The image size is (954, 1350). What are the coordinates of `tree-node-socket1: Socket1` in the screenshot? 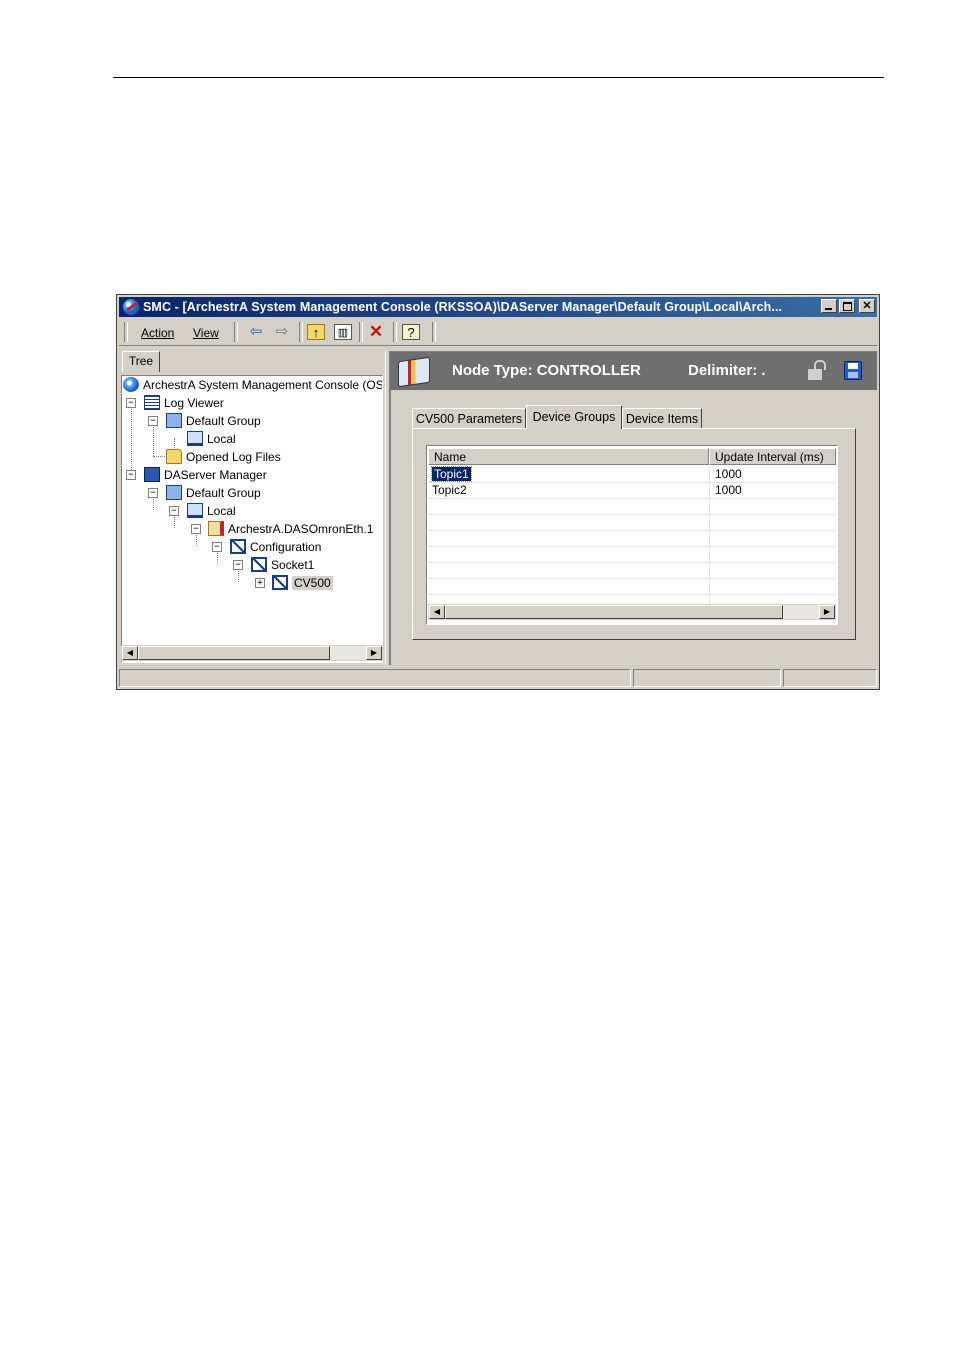 It's located at (282, 565).